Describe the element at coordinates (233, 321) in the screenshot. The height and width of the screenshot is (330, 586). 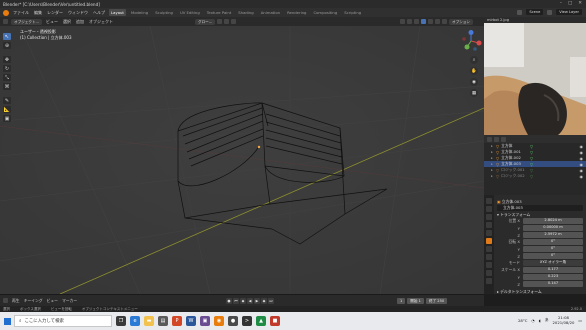
I see `obs-icon: ●` at that location.